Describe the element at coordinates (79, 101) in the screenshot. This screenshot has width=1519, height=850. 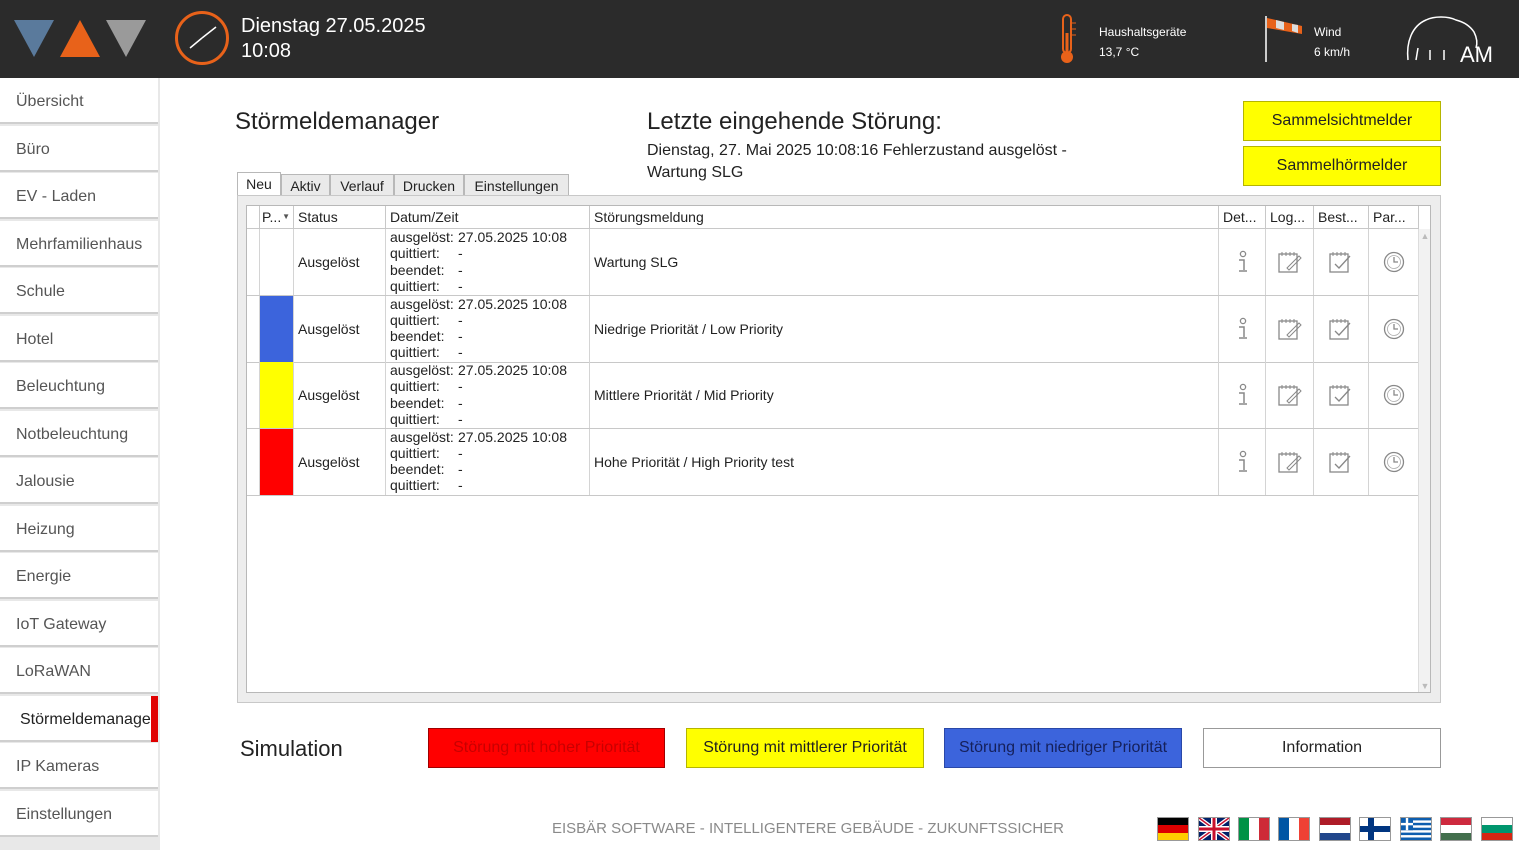
I see `sidebar-item-uebersicht: Übersicht` at that location.